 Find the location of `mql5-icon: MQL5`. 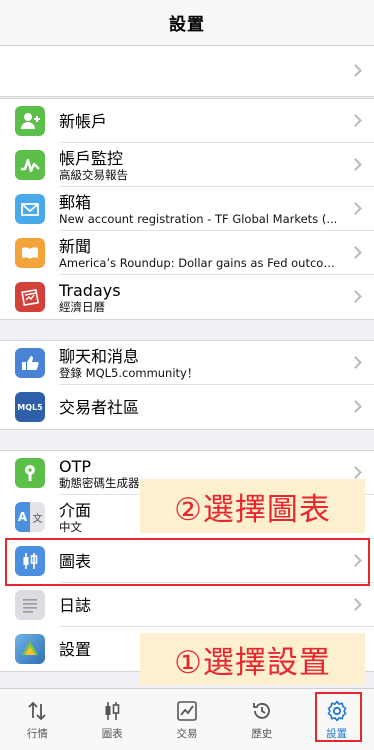

mql5-icon: MQL5 is located at coordinates (30, 407).